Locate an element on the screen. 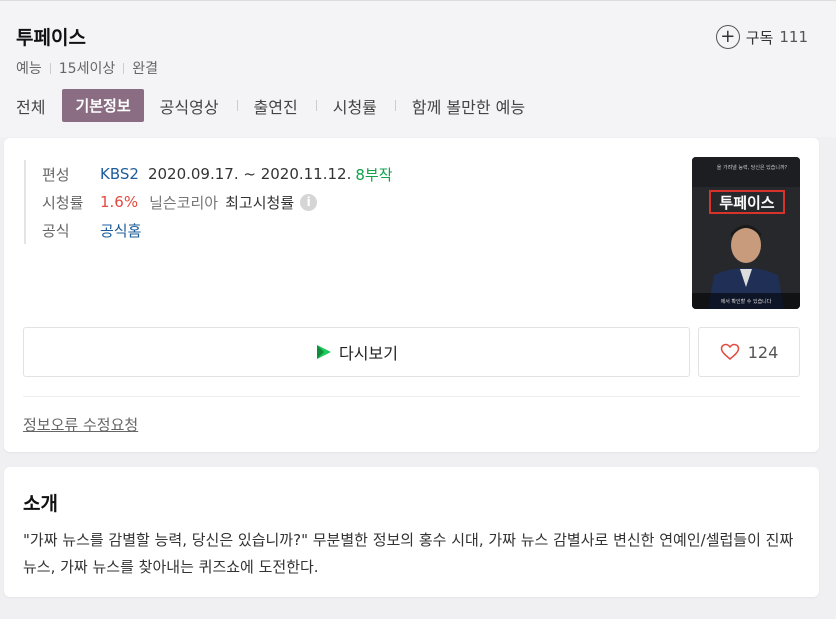  tab-official-video: 공식영상 is located at coordinates (189, 106).